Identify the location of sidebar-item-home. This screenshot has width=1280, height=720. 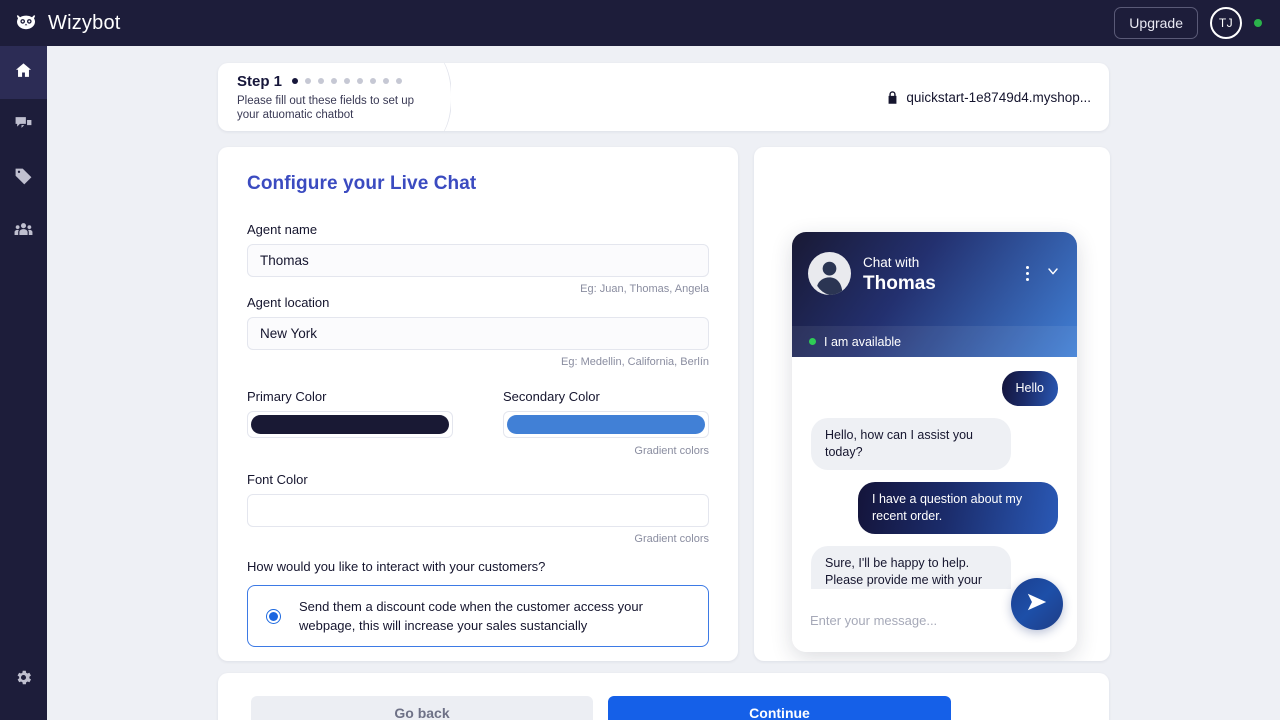
(23, 72).